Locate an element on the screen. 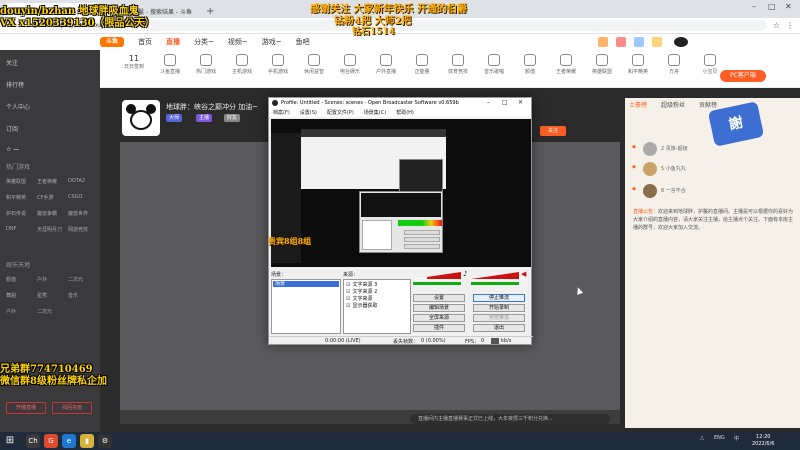 The width and height of the screenshot is (800, 450). category-item: 颜值 is located at coordinates (530, 64).